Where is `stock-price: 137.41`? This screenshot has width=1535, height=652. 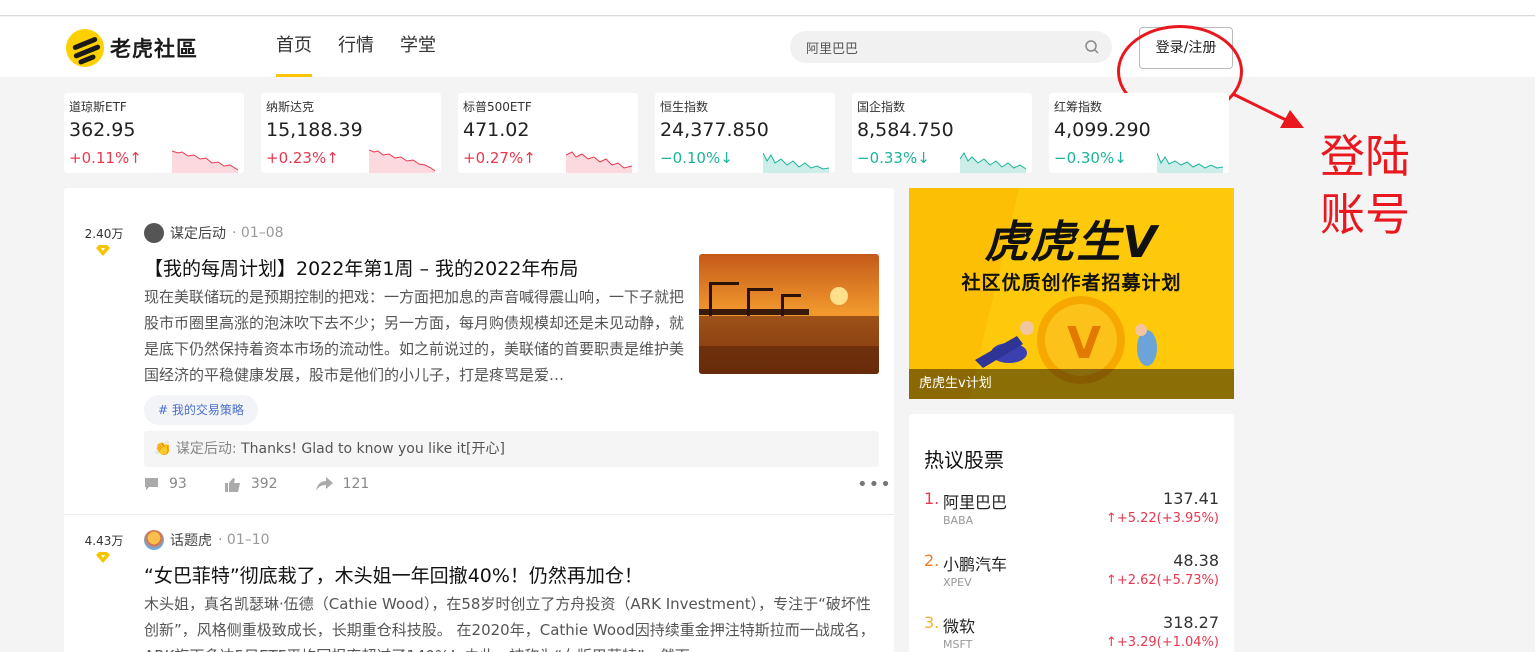
stock-price: 137.41 is located at coordinates (1191, 498).